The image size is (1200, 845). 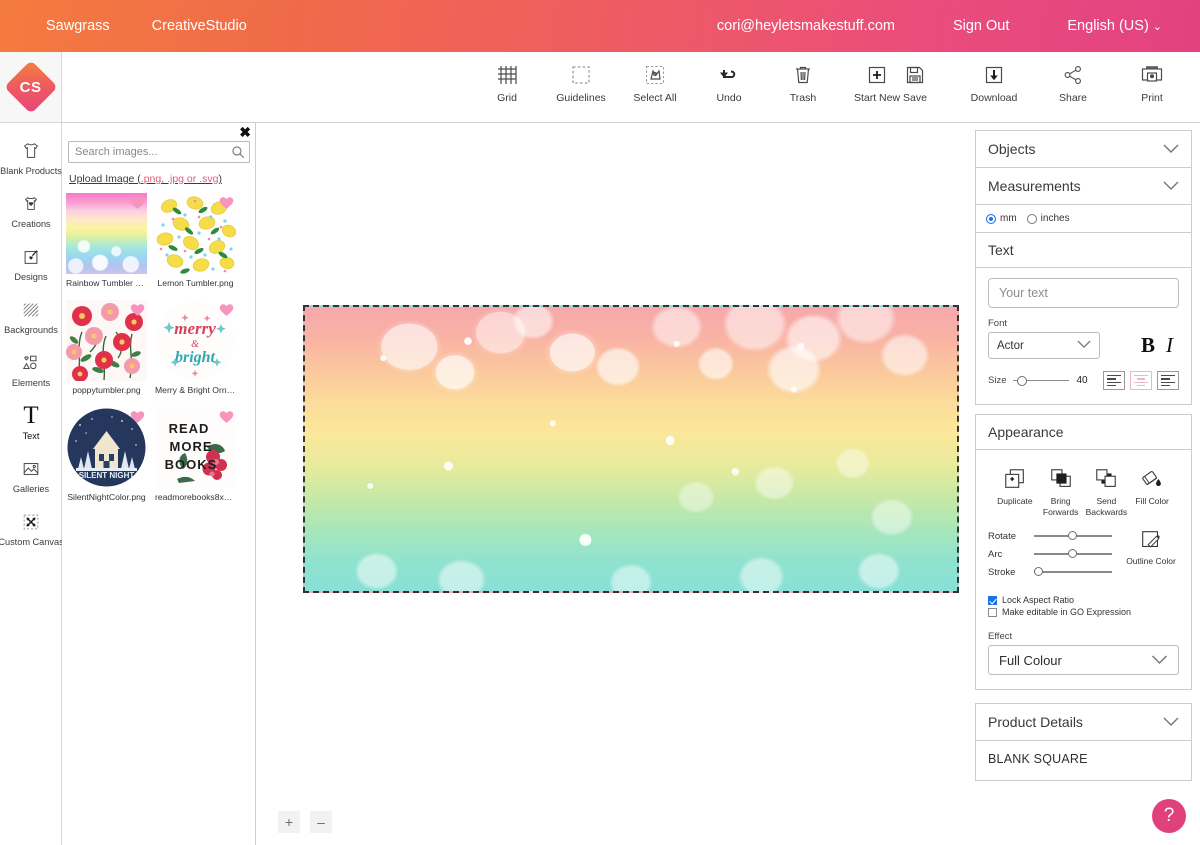 I want to click on product-details-header: Product Details, so click(x=1083, y=722).